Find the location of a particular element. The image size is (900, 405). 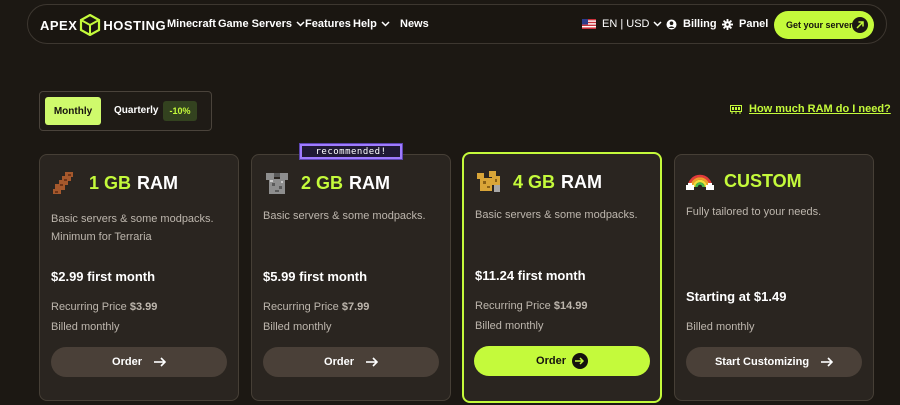

customize-label: Start Customizing is located at coordinates (762, 362).